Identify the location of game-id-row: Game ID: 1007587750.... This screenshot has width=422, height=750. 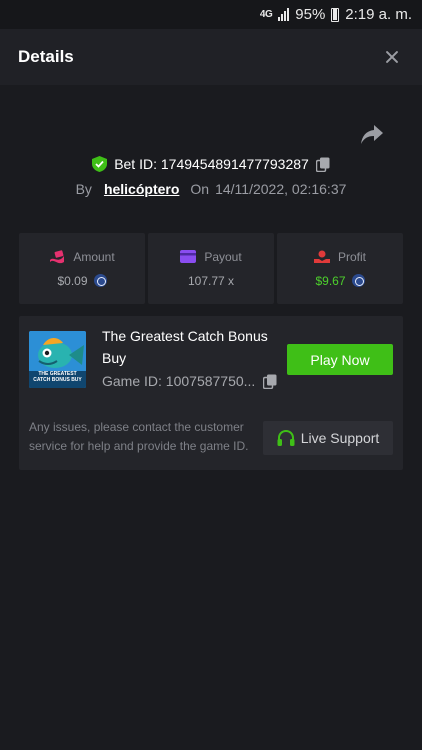
(189, 381).